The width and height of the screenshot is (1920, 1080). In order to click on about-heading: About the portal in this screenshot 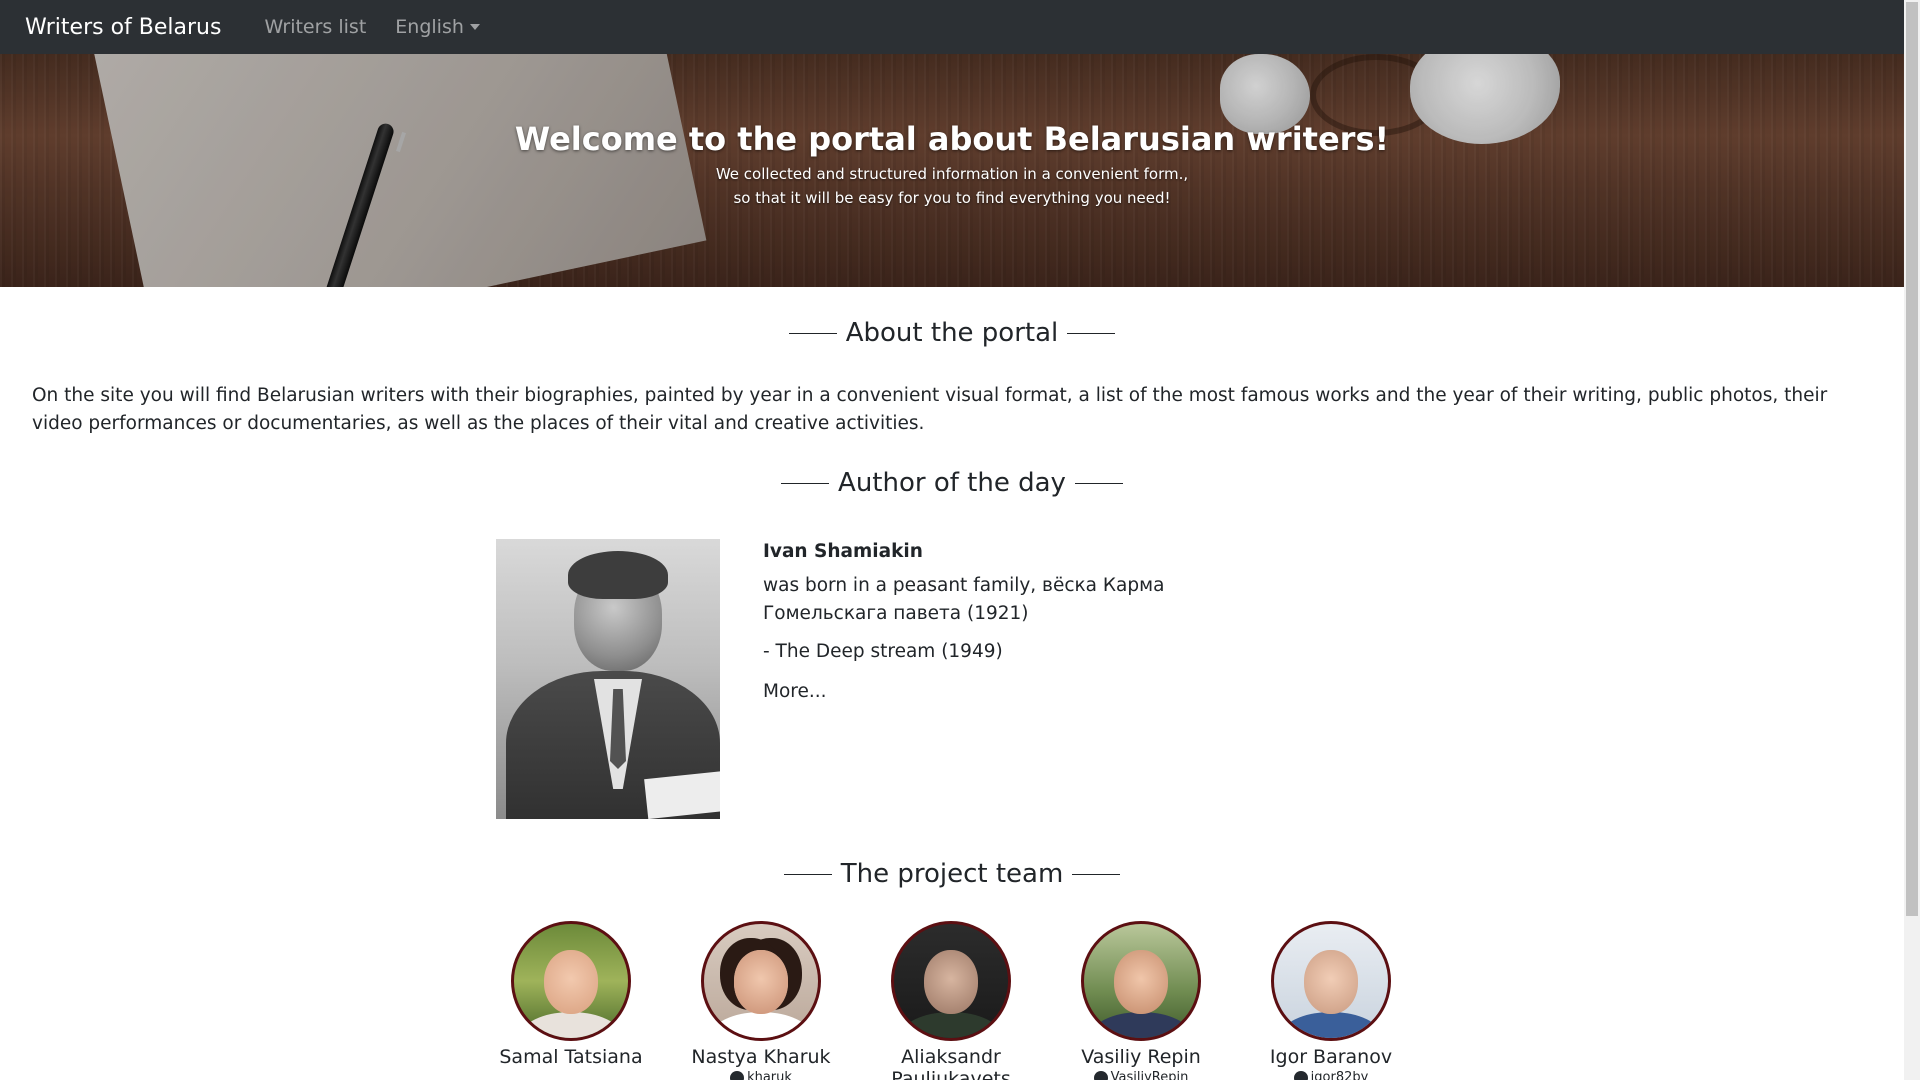, I will do `click(952, 333)`.